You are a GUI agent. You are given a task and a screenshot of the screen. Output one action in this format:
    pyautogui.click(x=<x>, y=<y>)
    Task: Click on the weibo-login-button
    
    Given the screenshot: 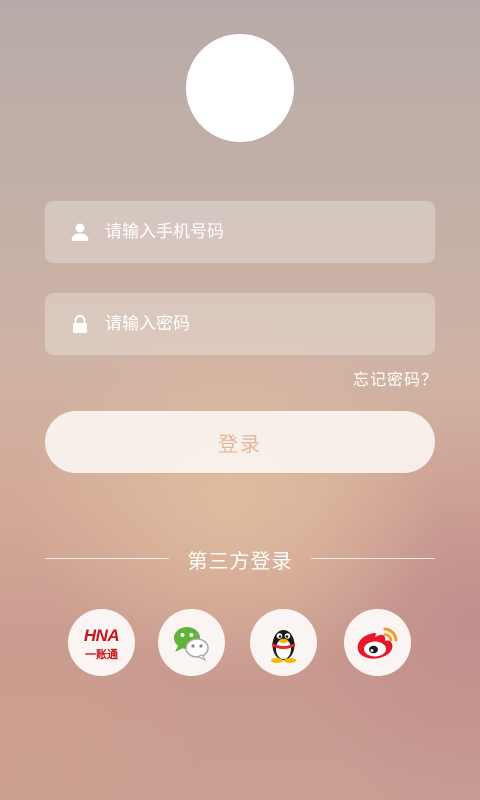 What is the action you would take?
    pyautogui.click(x=377, y=642)
    